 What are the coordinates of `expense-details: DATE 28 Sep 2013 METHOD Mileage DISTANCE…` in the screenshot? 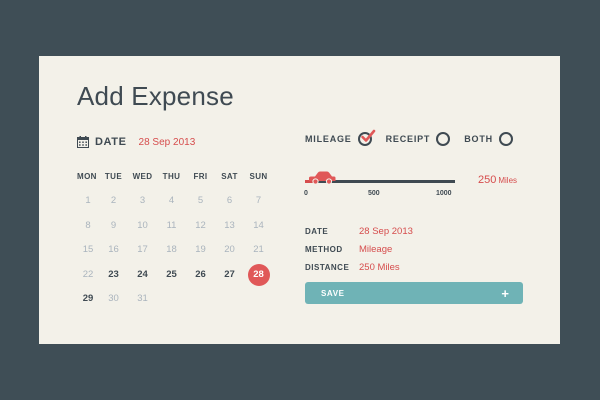 It's located at (359, 249).